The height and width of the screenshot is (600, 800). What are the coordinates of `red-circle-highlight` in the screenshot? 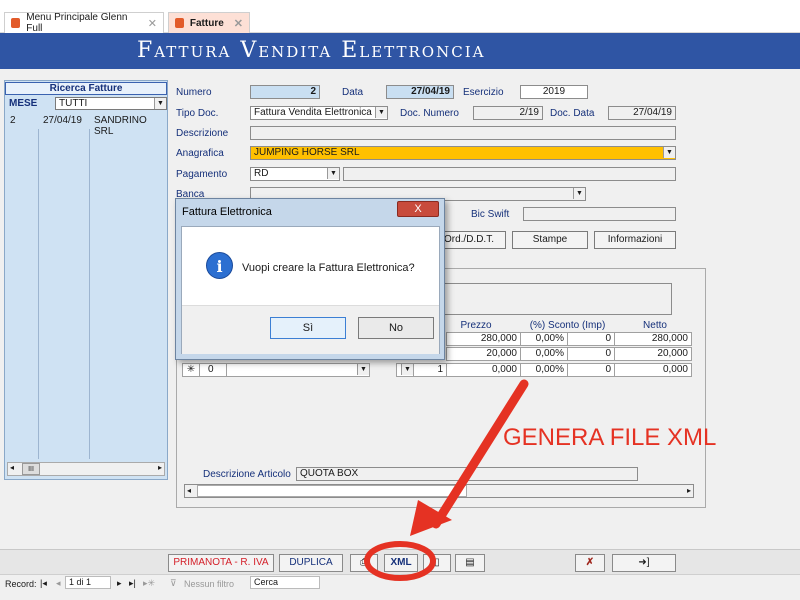 It's located at (400, 561).